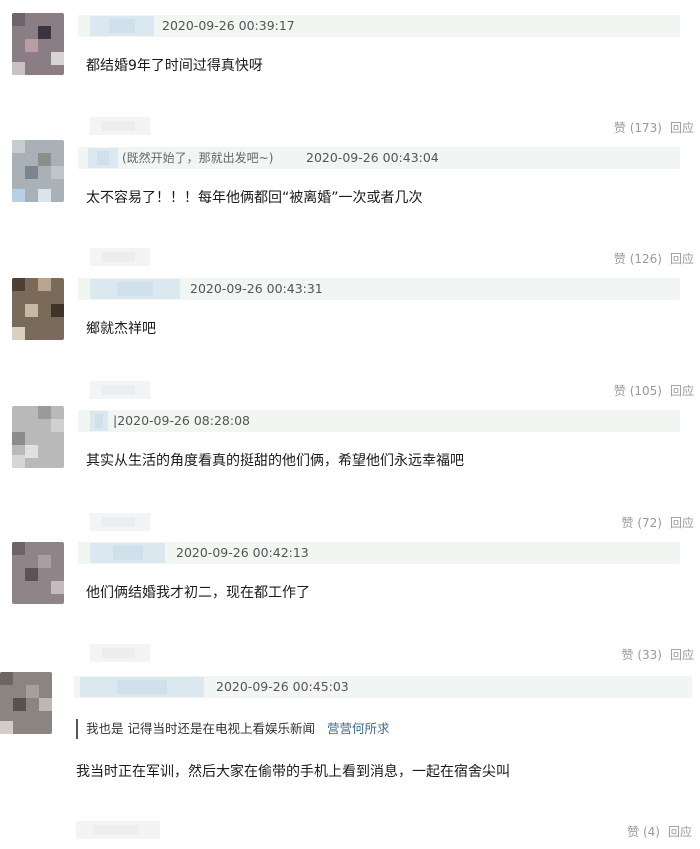 This screenshot has width=700, height=849. What do you see at coordinates (228, 25) in the screenshot?
I see `comment-time: 2020-09-26 00:39:17` at bounding box center [228, 25].